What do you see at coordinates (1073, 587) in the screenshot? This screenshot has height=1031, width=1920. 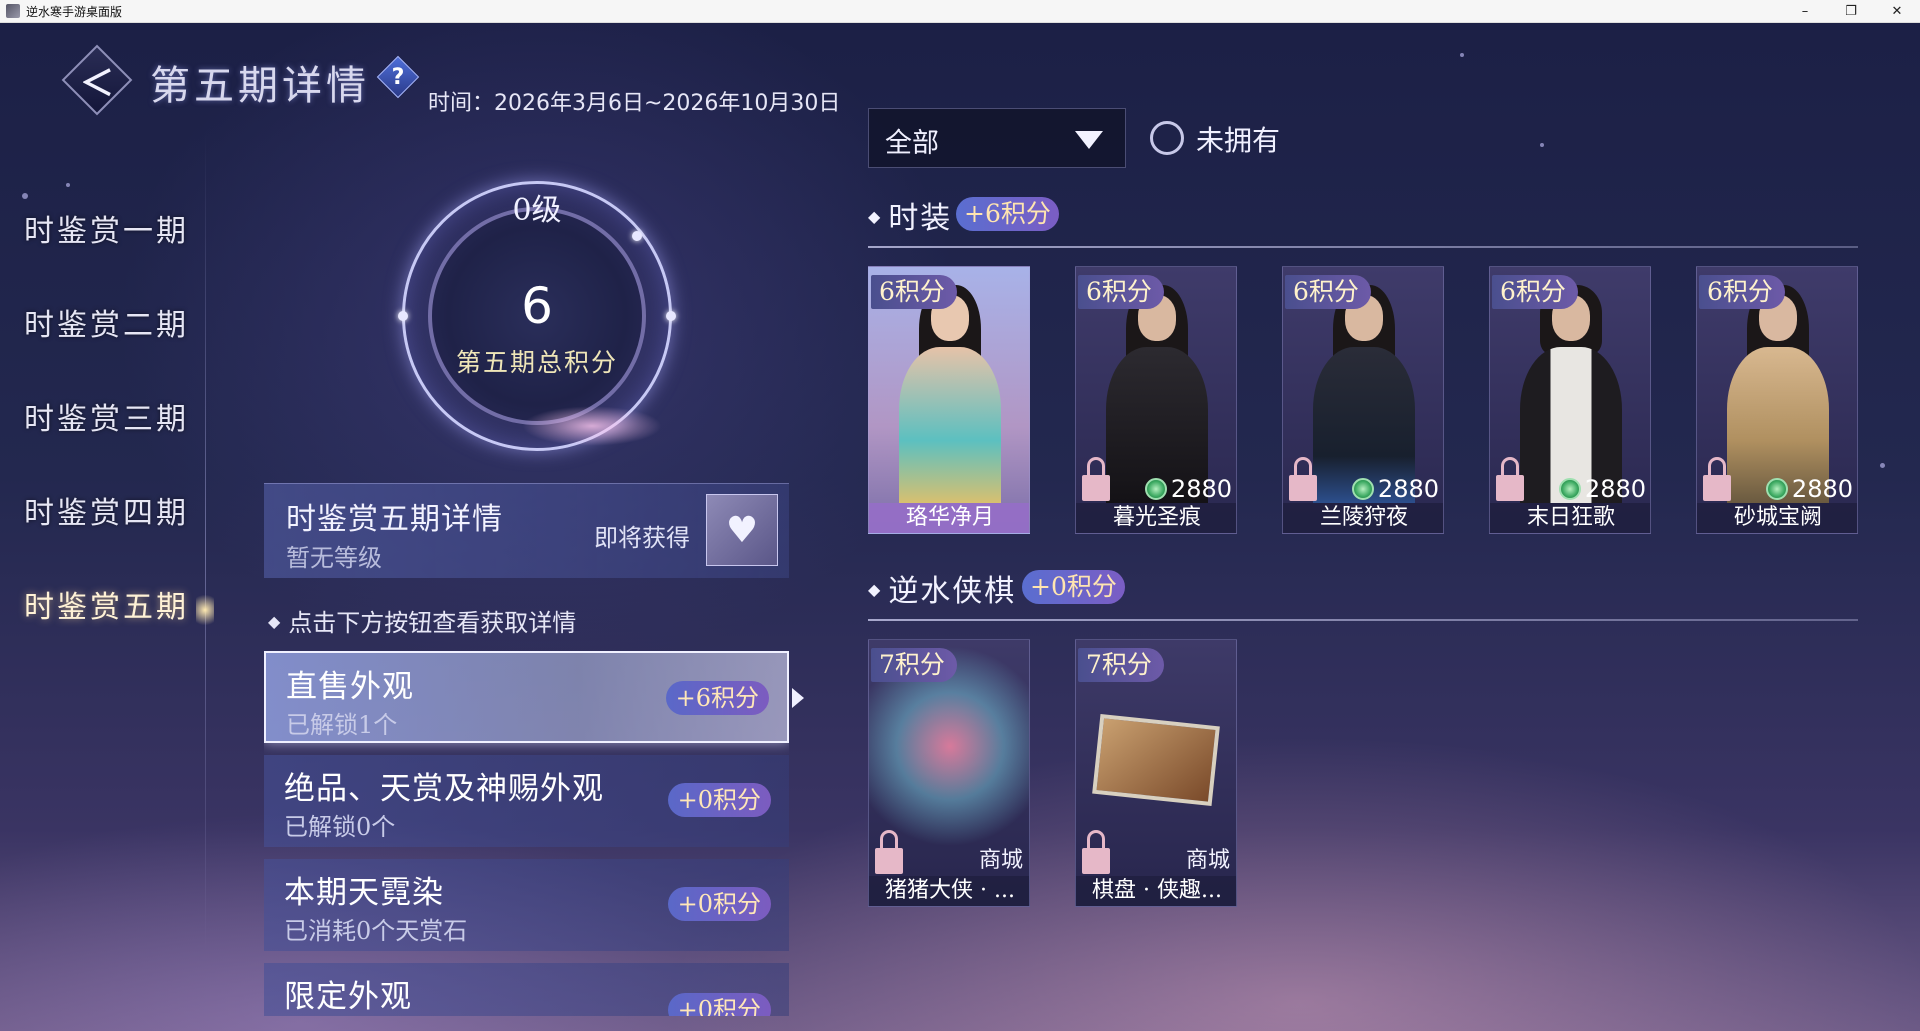 I see `section-points-chess: +0积分` at bounding box center [1073, 587].